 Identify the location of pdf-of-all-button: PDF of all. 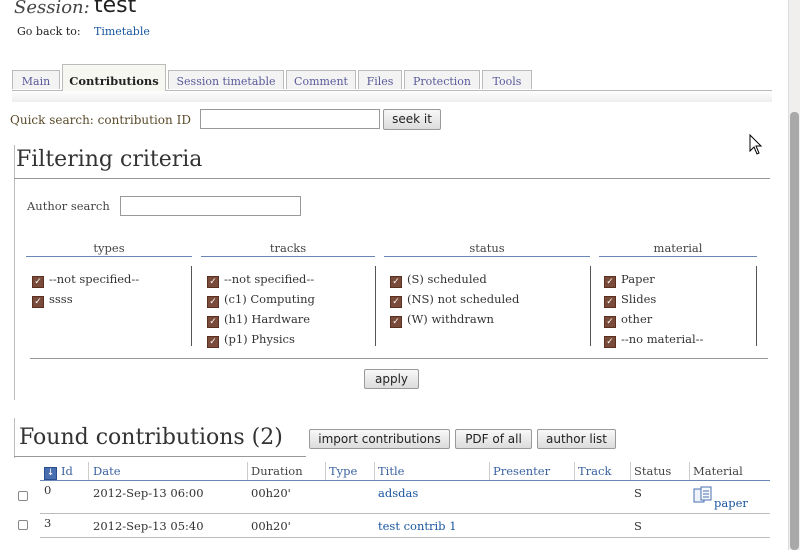
(493, 439).